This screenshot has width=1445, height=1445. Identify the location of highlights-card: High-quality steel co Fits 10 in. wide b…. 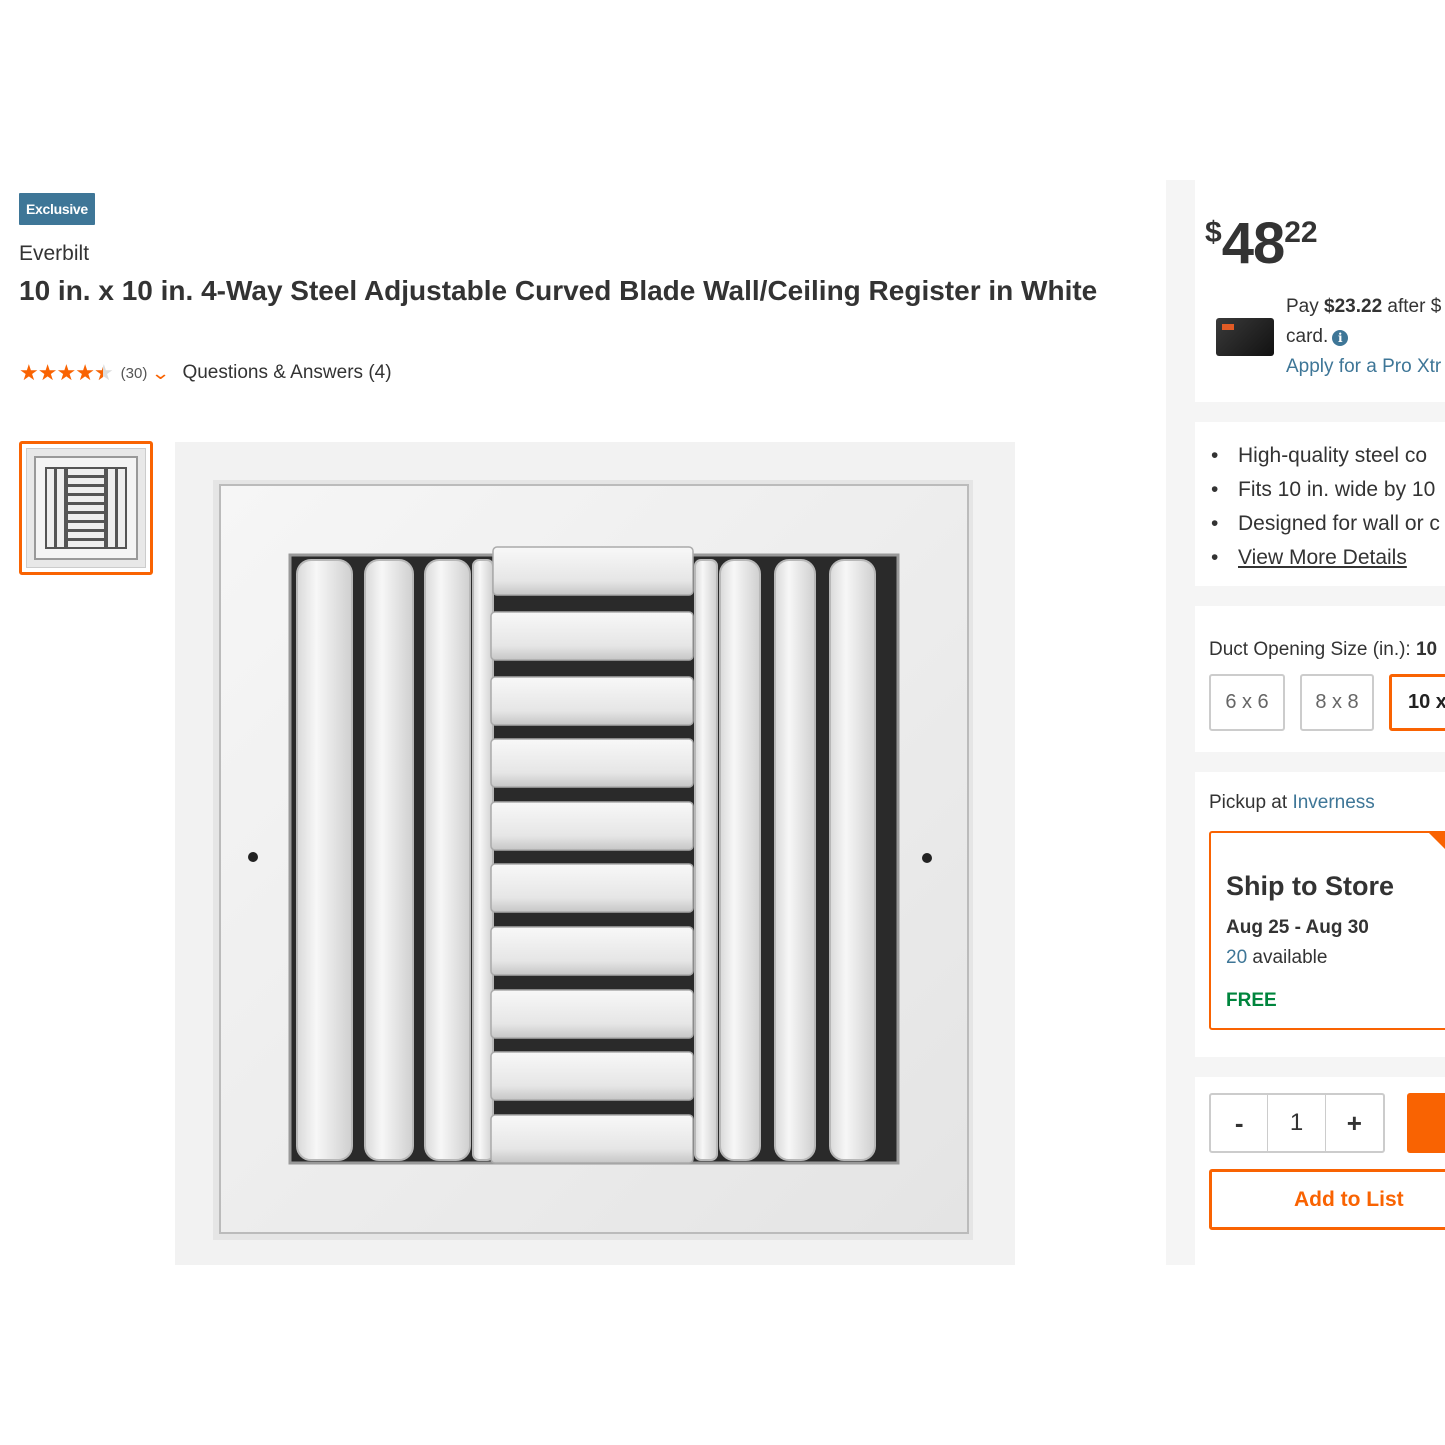
(1320, 504).